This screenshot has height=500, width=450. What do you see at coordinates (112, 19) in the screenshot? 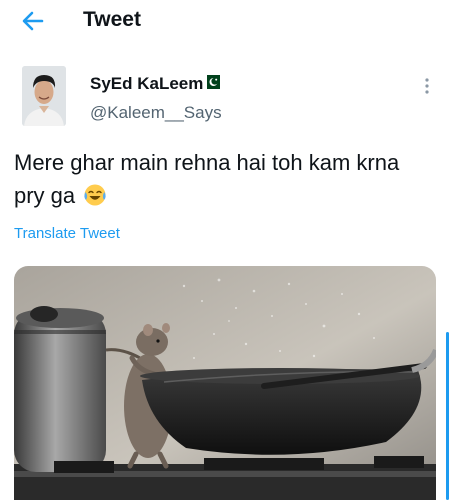
I see `page-title: Tweet` at bounding box center [112, 19].